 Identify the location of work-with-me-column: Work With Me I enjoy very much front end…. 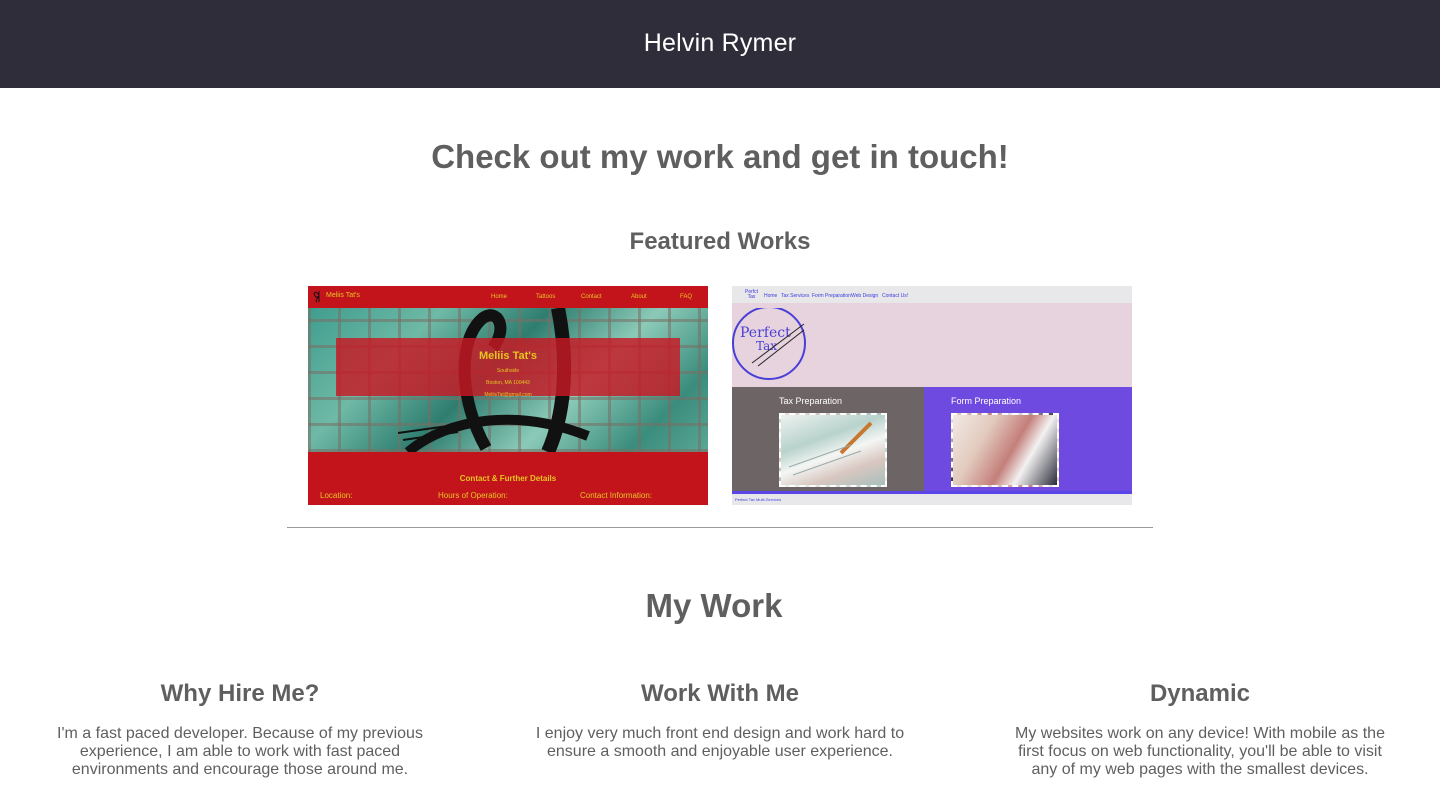
(720, 720).